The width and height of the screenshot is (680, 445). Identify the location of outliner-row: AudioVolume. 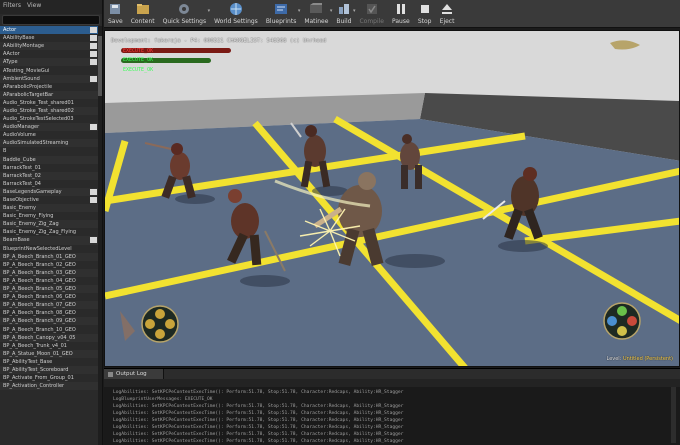
(51, 135).